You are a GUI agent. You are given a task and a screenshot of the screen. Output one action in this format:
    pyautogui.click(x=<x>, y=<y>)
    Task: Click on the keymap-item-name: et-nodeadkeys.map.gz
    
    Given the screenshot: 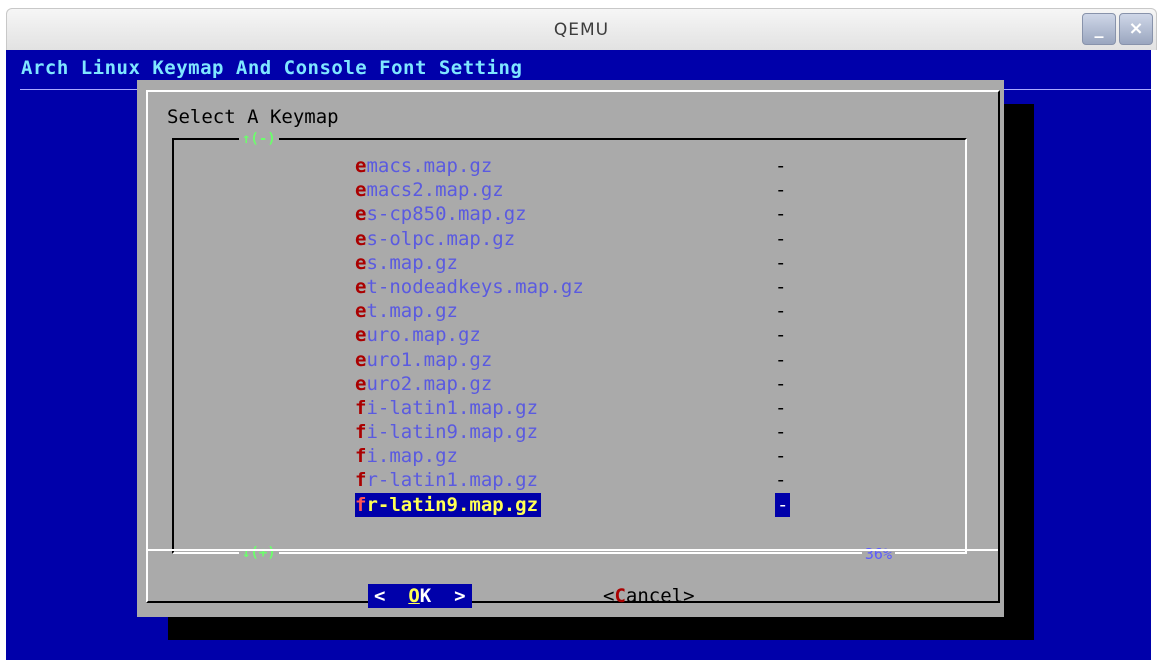 What is the action you would take?
    pyautogui.click(x=471, y=287)
    